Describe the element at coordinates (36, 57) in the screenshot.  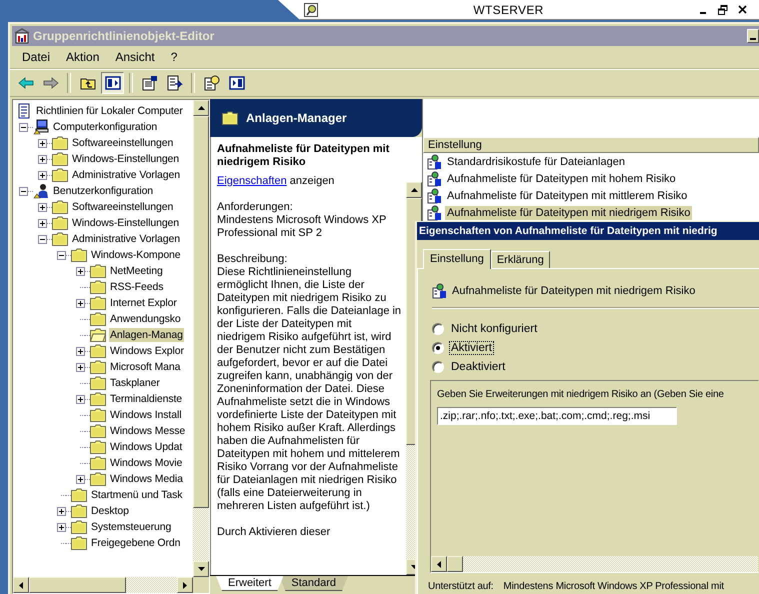
I see `menu-item: Datei` at that location.